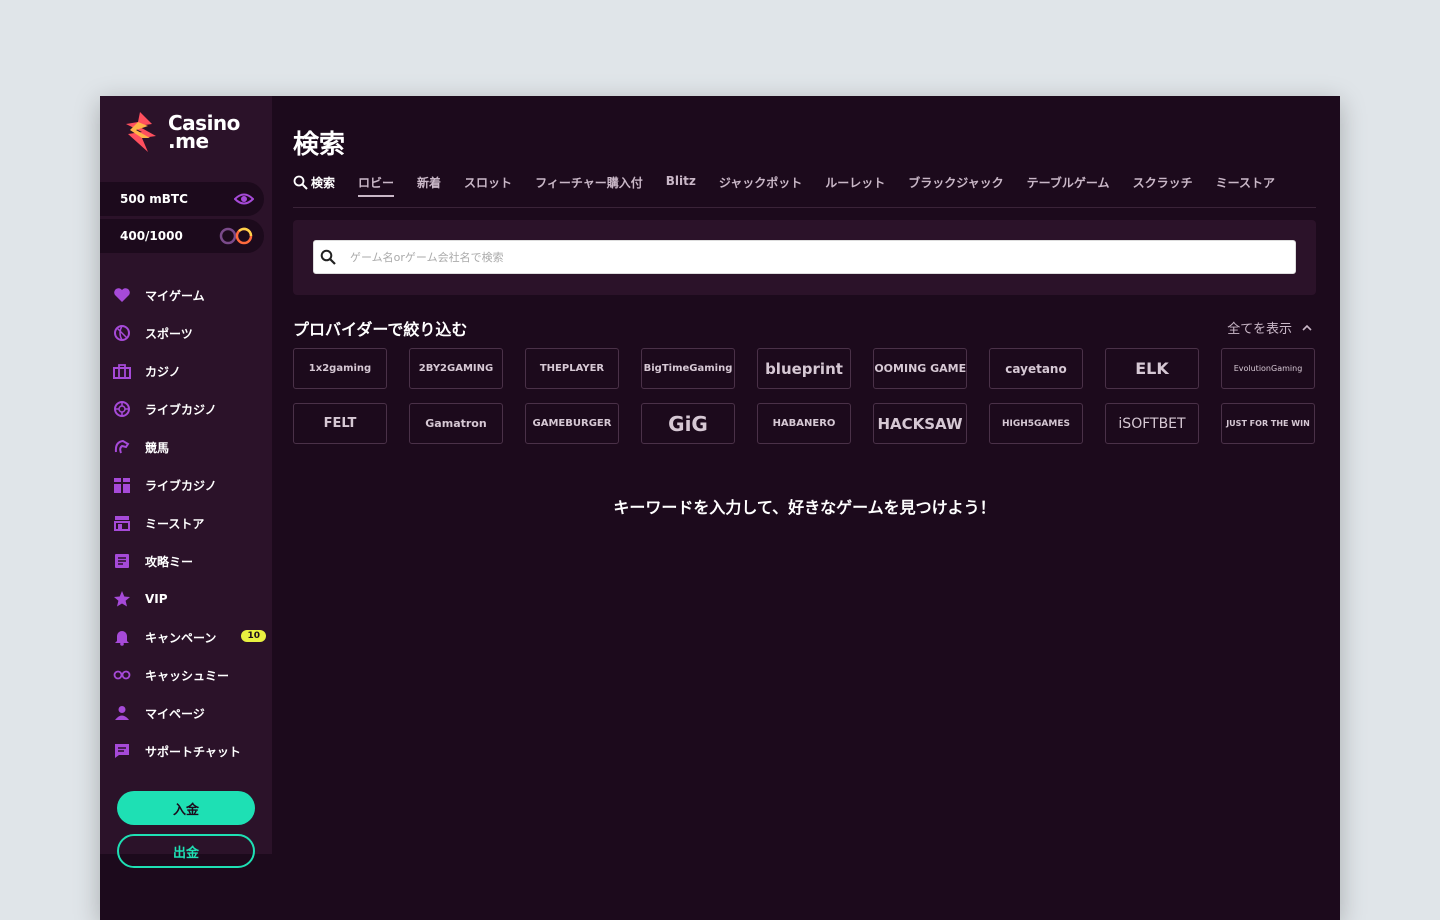  What do you see at coordinates (122, 447) in the screenshot?
I see `horse-icon` at bounding box center [122, 447].